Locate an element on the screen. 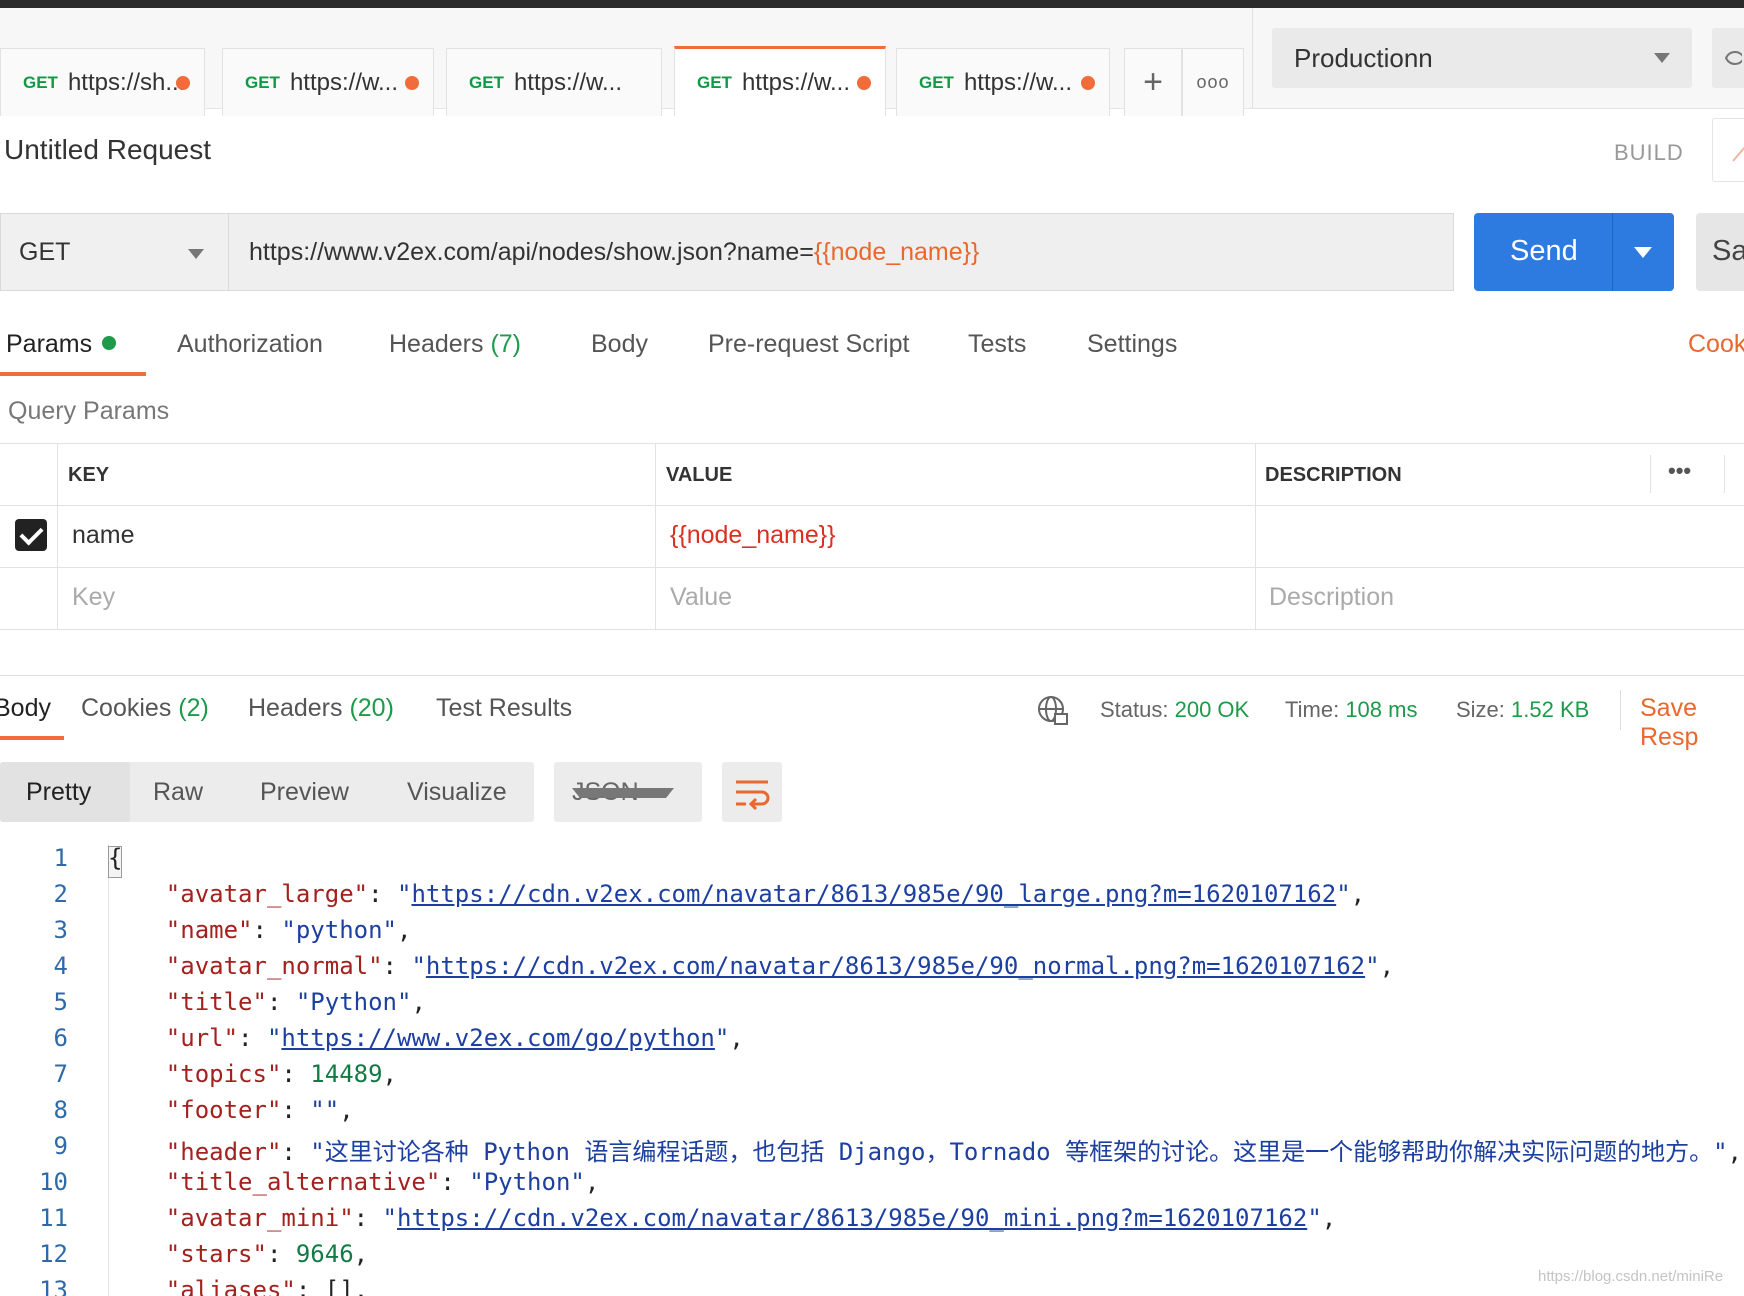 The image size is (1744, 1296). response-divider is located at coordinates (872, 675).